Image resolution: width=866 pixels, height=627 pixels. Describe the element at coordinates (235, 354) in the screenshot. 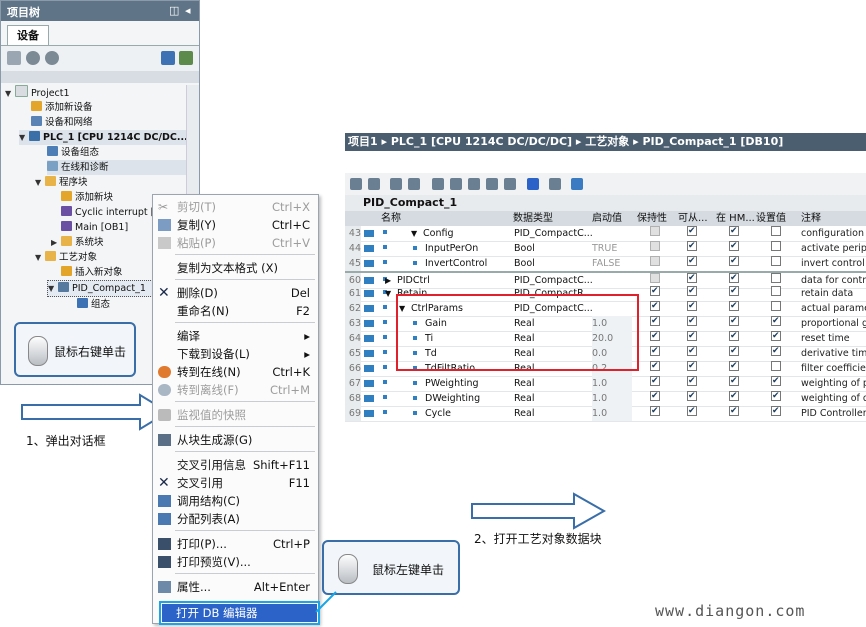

I see `menu-item-download: 下载到设备(L) ▸` at that location.